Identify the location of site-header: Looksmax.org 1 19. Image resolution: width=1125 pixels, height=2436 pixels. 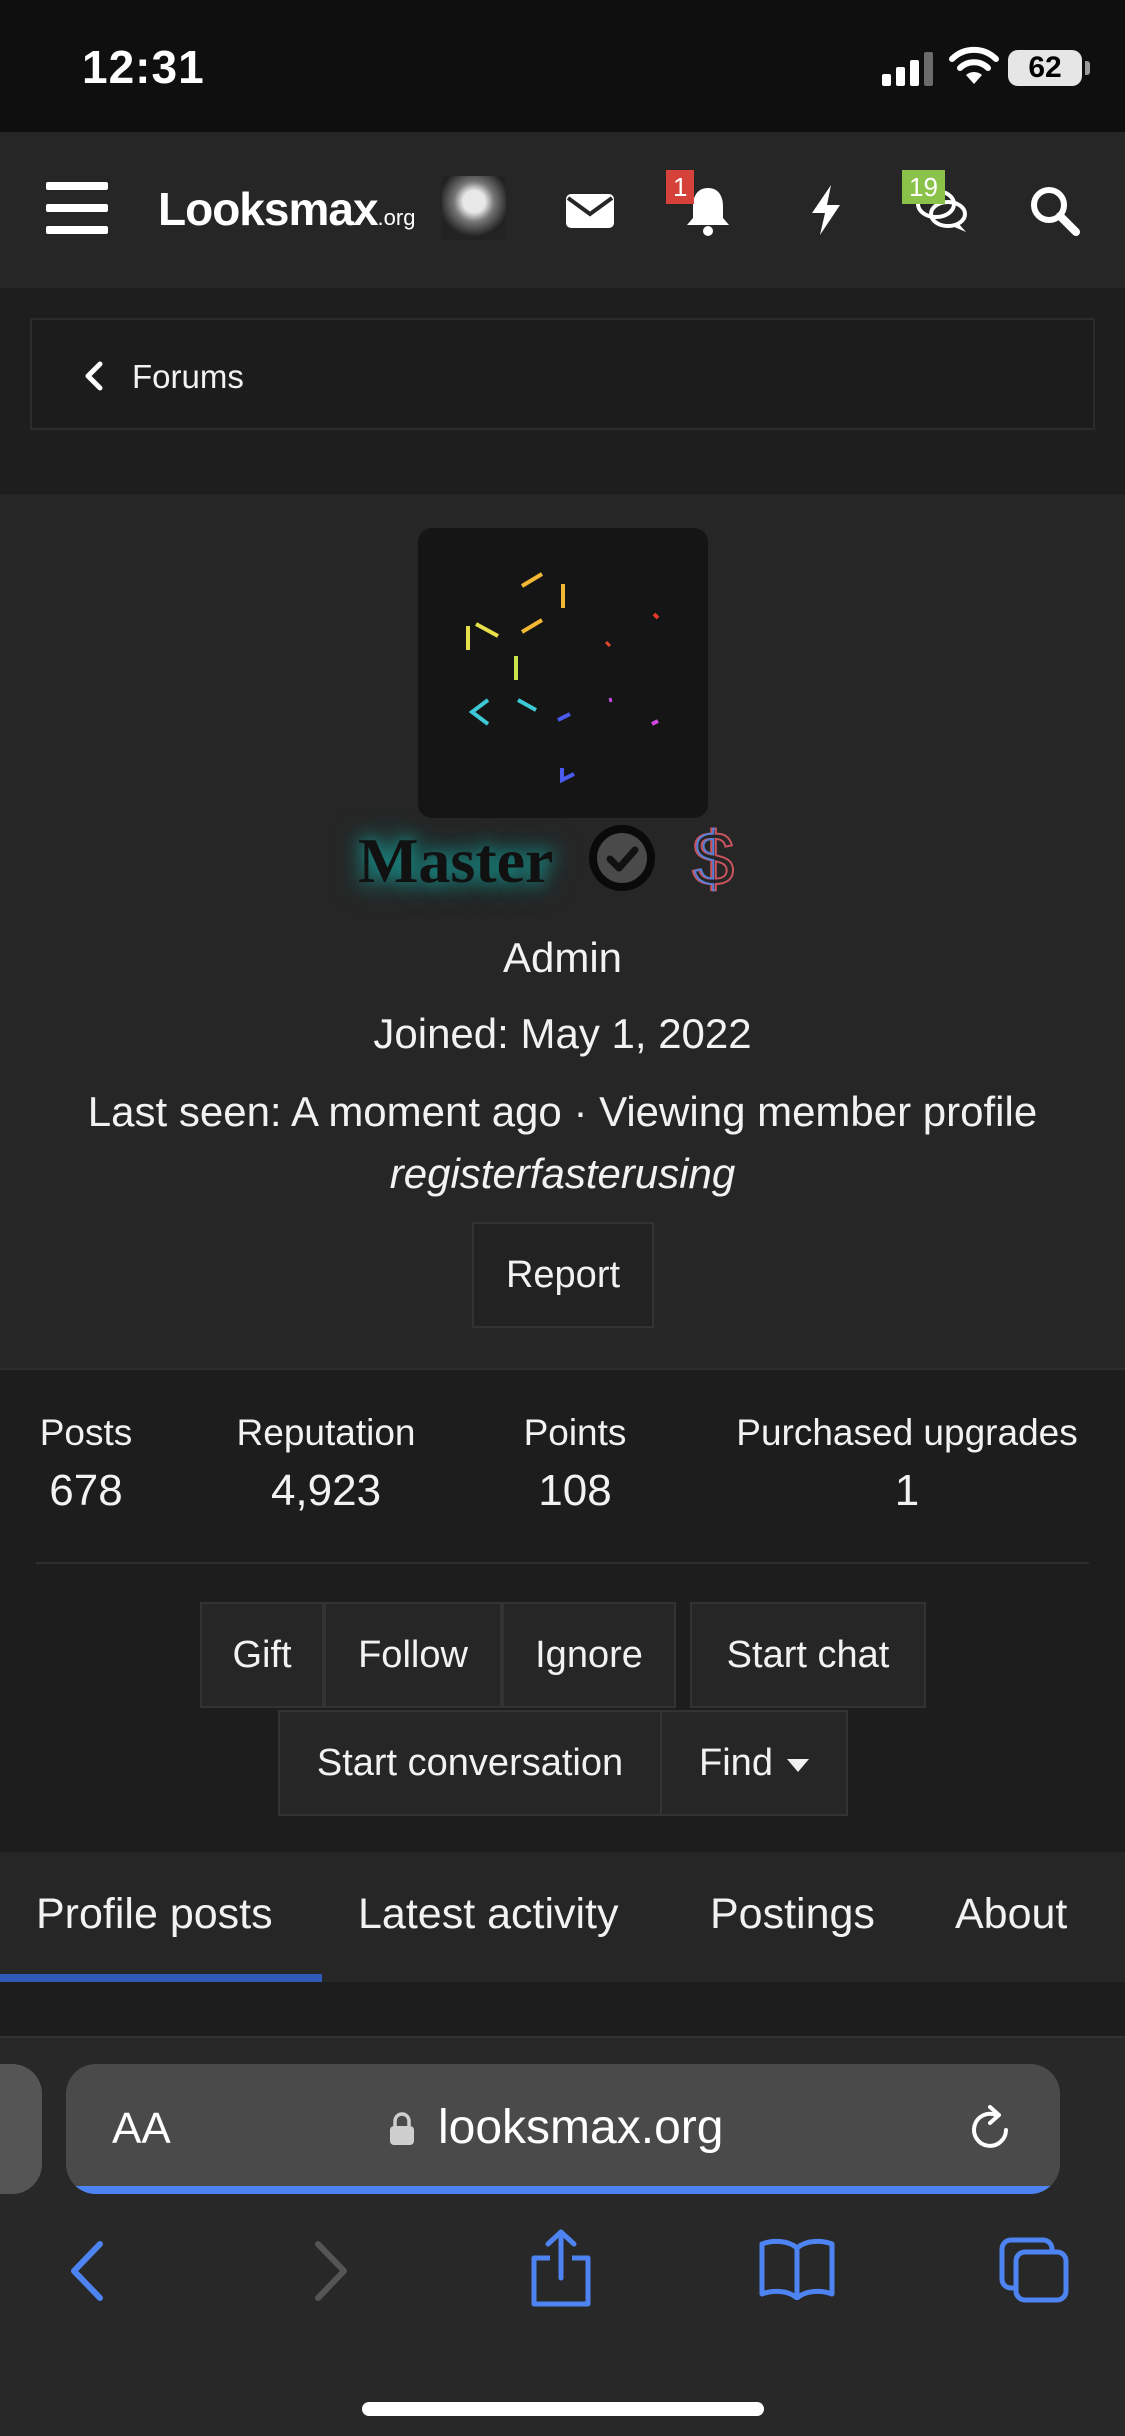
(562, 210).